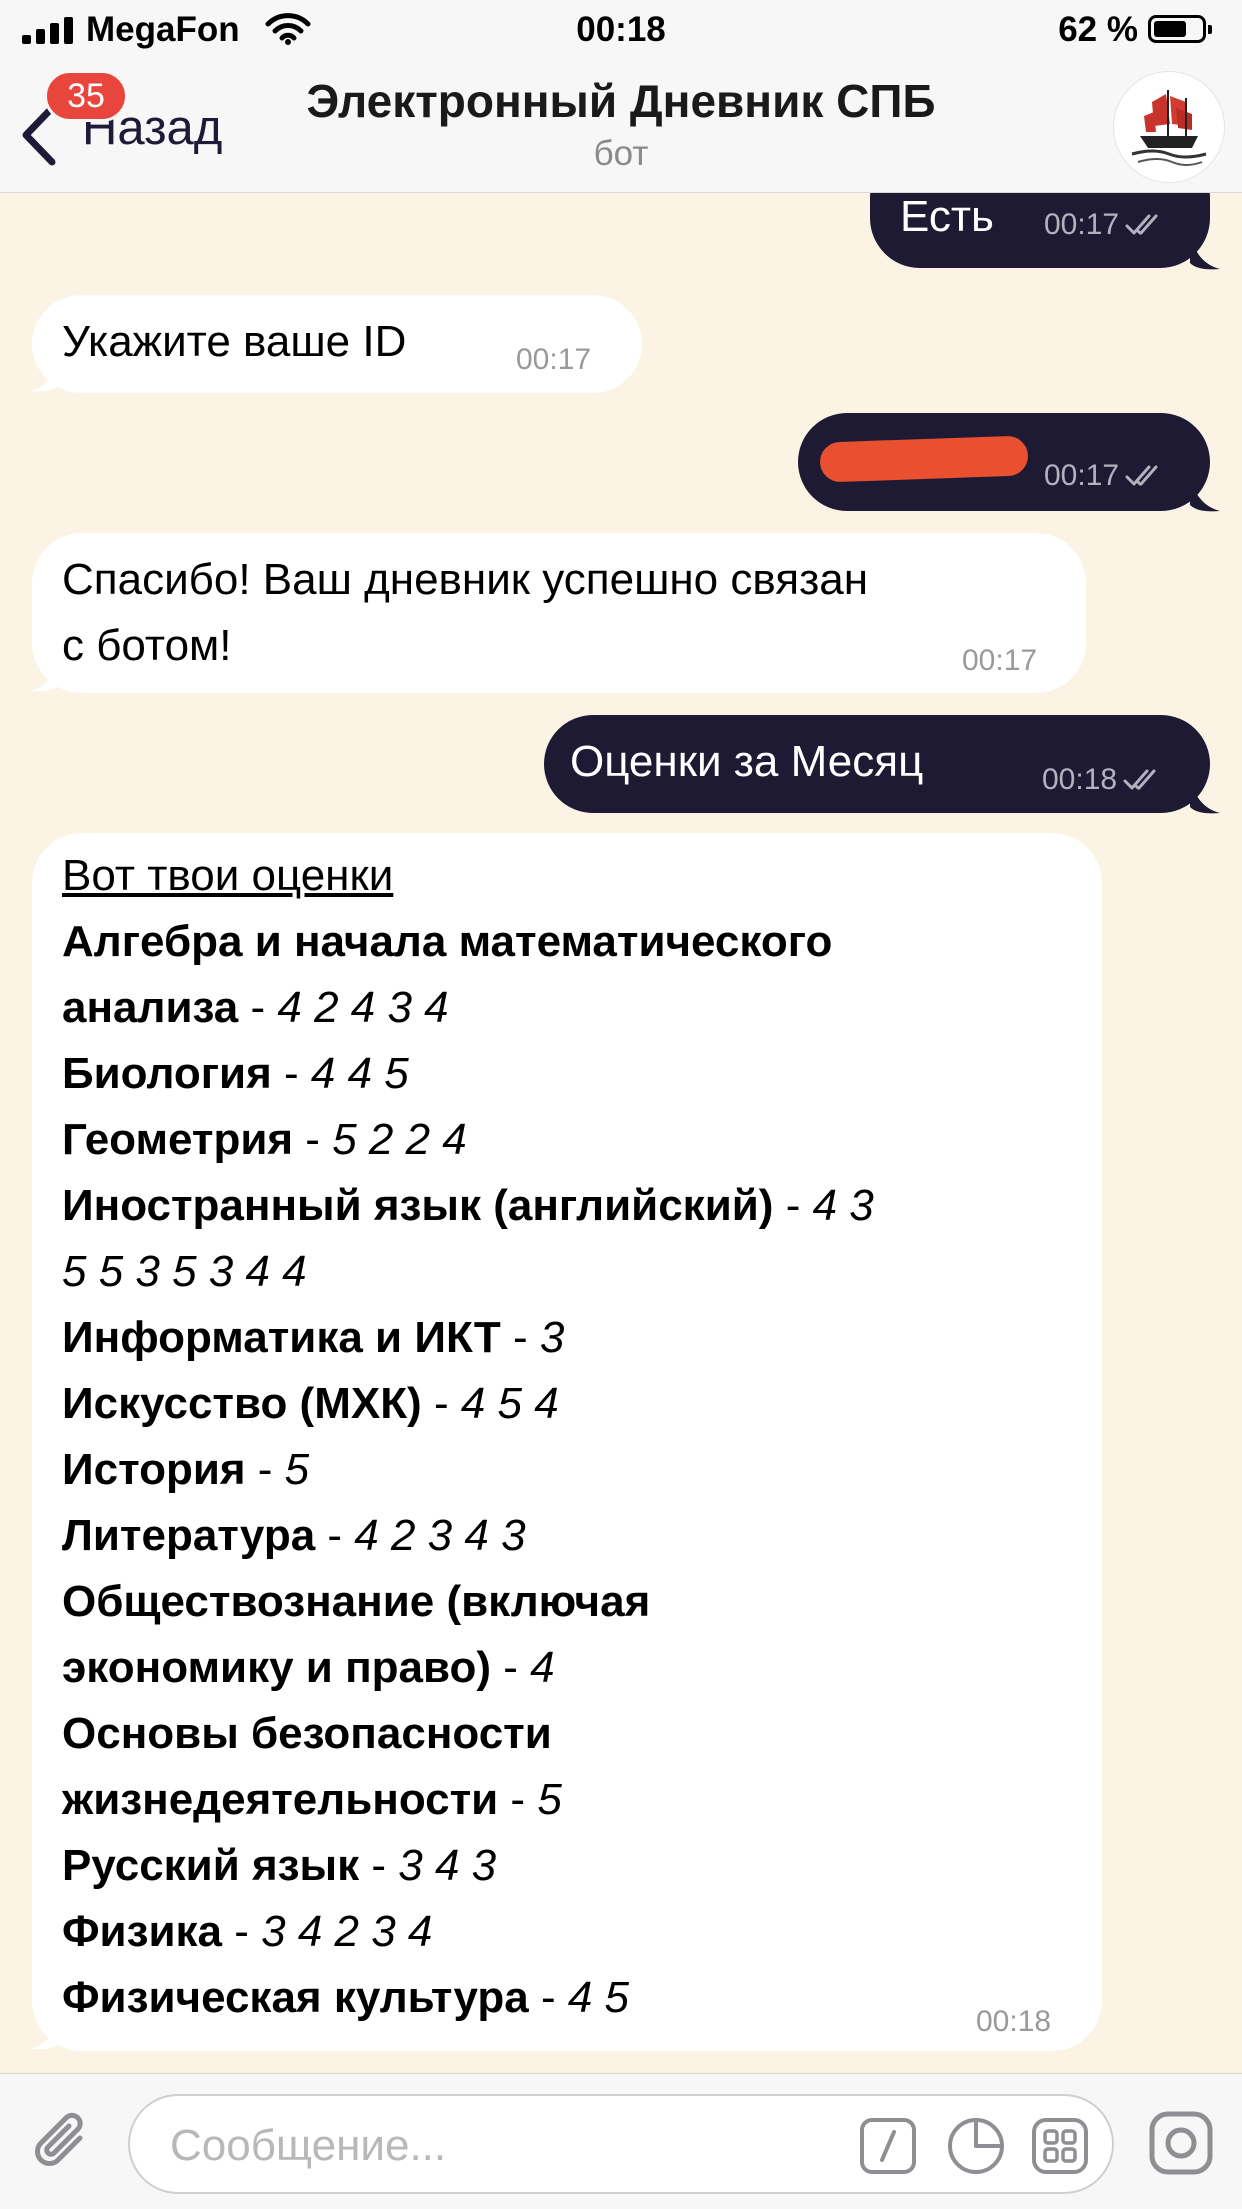 The image size is (1242, 2209). Describe the element at coordinates (562, 1470) in the screenshot. I see `grade-row: История - 5` at that location.